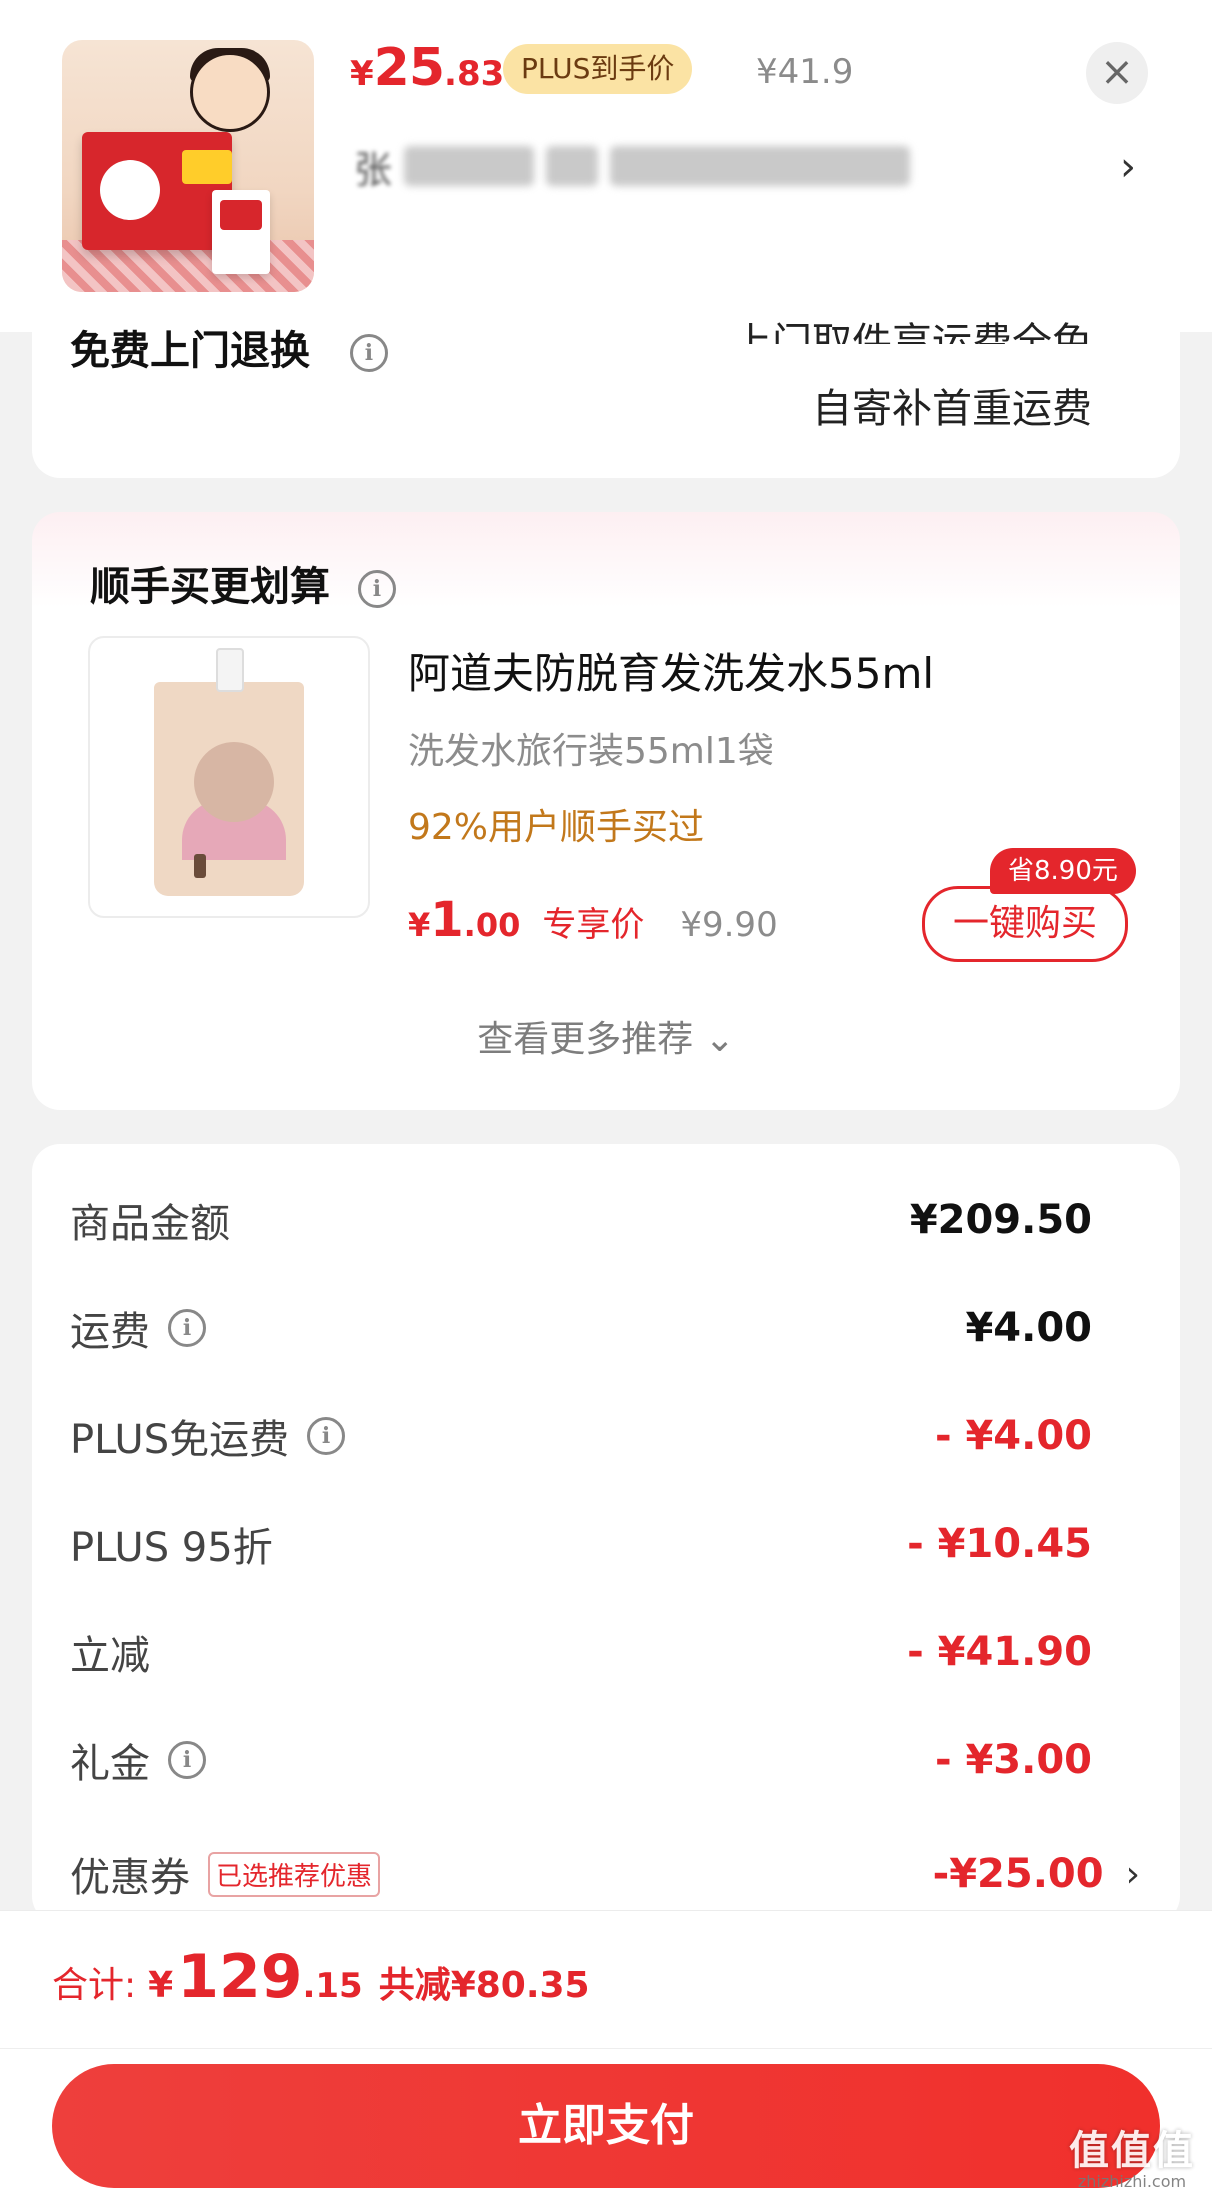 The image size is (1212, 2203). Describe the element at coordinates (240, 1977) in the screenshot. I see `total-integer: 129` at that location.